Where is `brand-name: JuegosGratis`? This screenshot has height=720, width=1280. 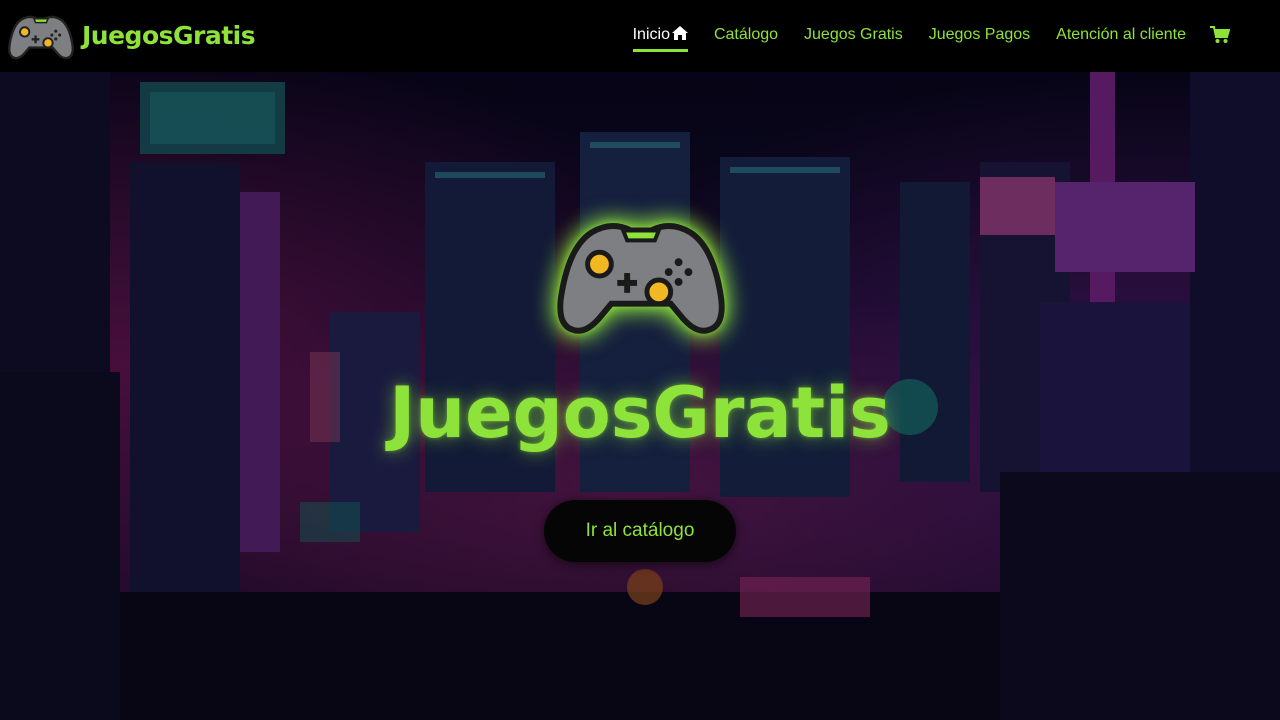
brand-name: JuegosGratis is located at coordinates (169, 35).